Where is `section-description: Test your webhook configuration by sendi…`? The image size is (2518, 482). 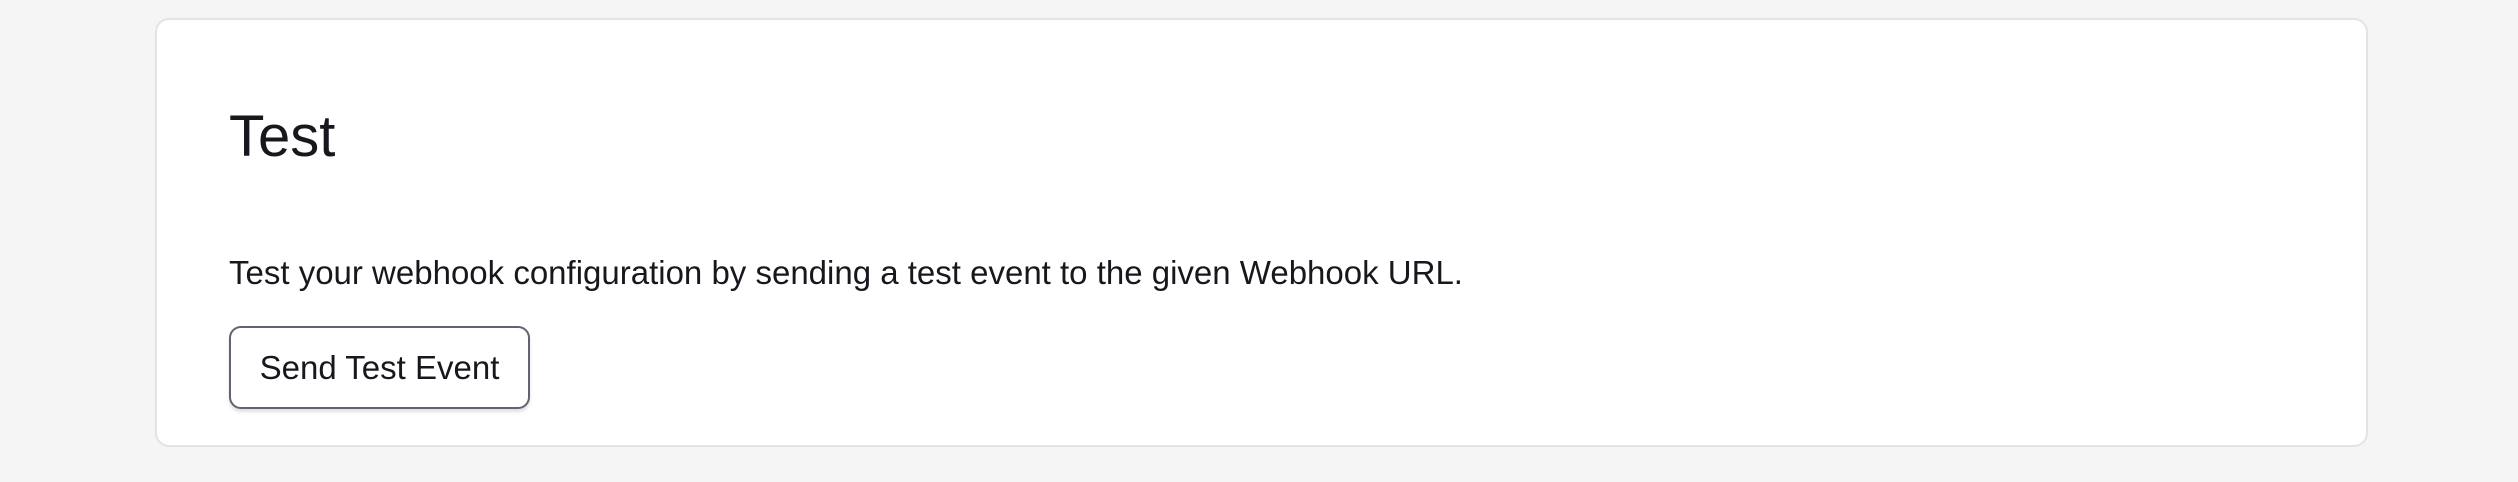
section-description: Test your webhook configuration by sendi… is located at coordinates (846, 272).